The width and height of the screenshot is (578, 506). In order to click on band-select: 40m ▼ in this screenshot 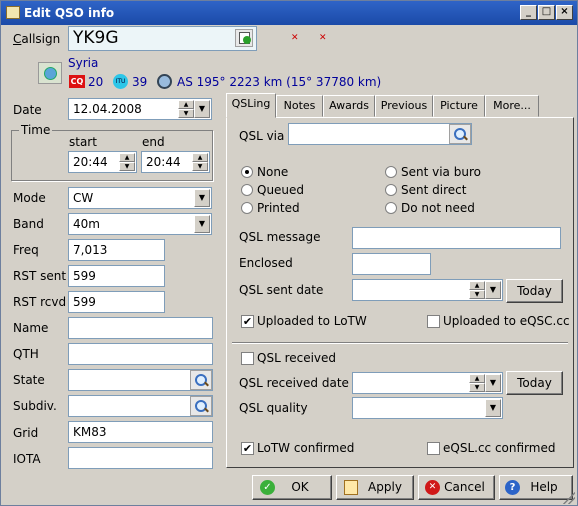, I will do `click(140, 224)`.